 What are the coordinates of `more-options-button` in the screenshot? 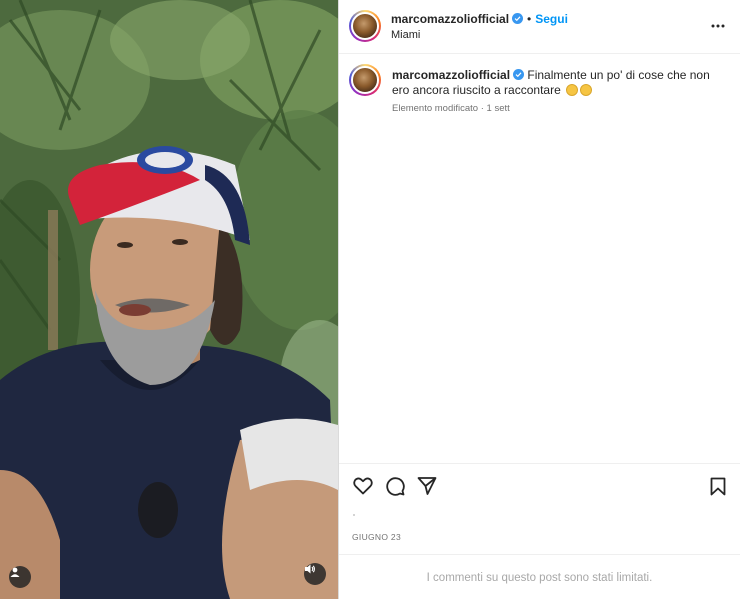 It's located at (718, 26).